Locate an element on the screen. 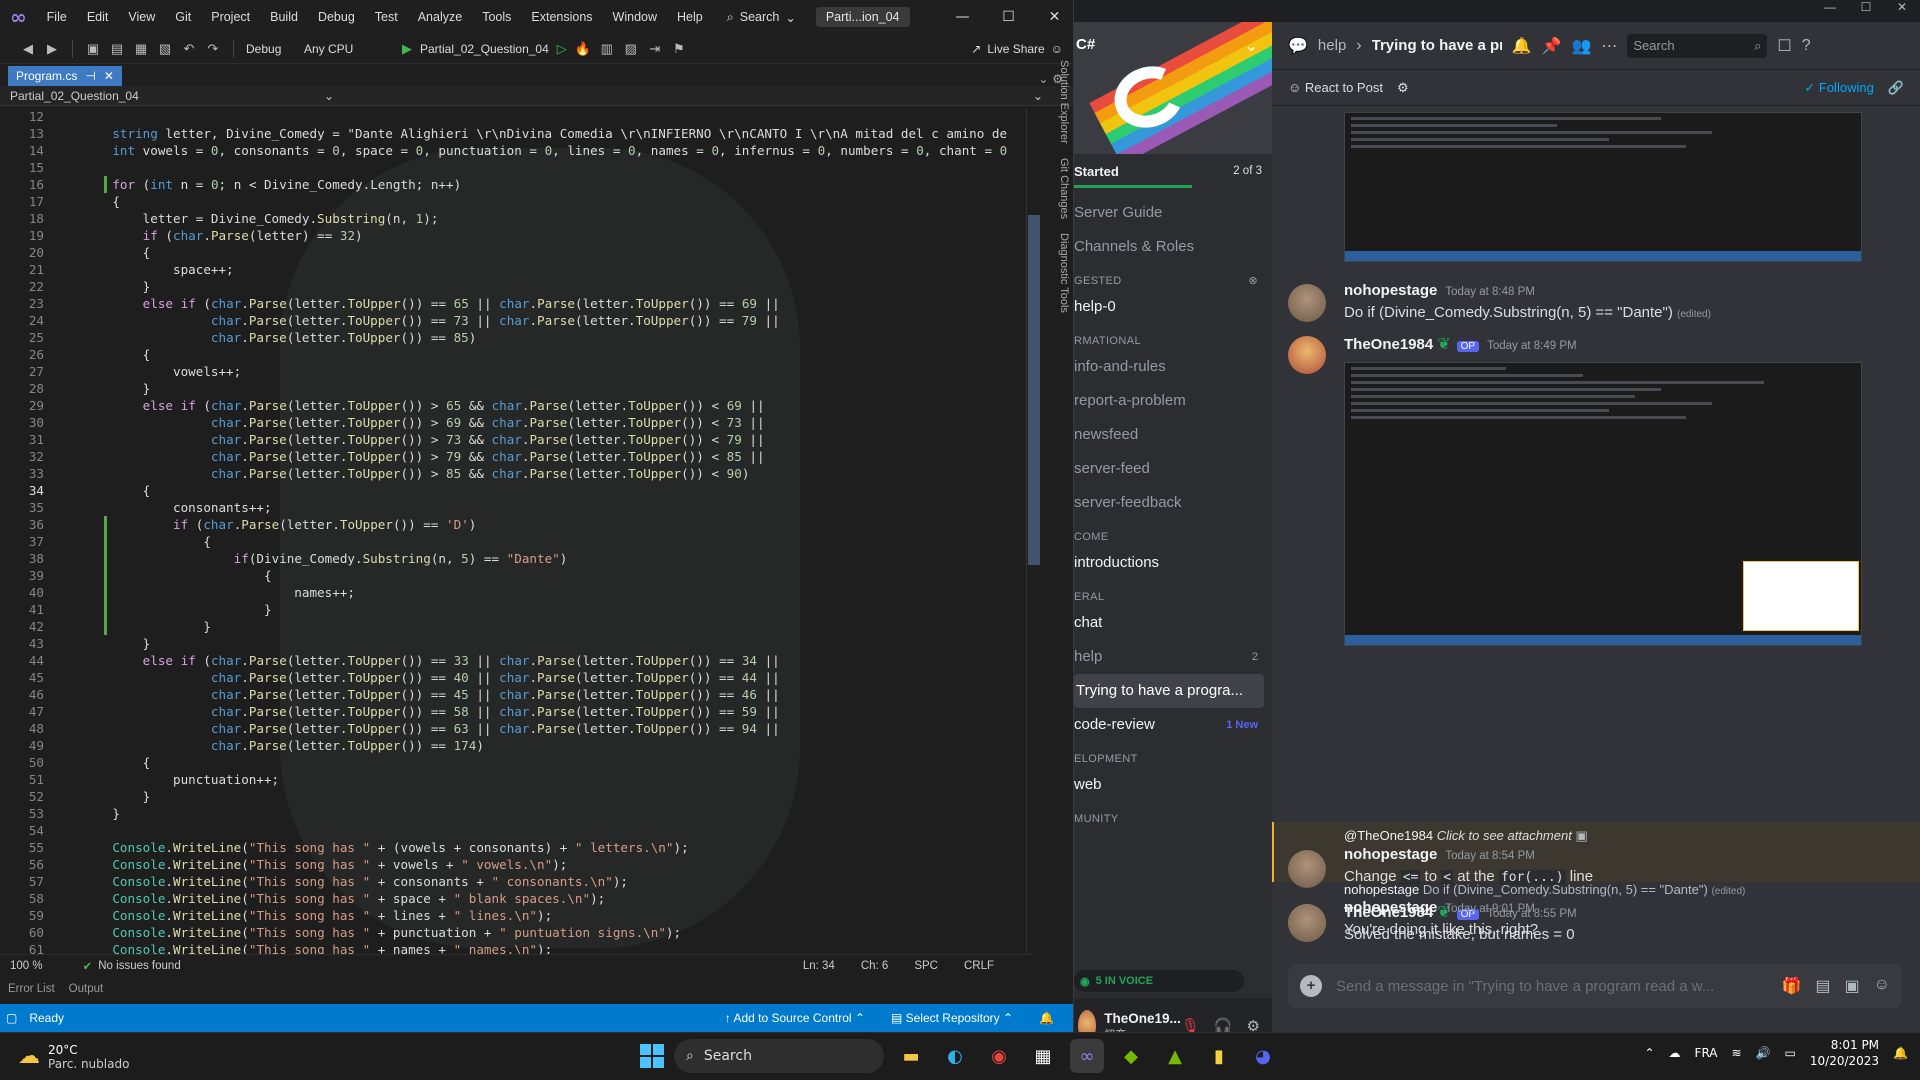 Image resolution: width=1920 pixels, height=1080 pixels. reply-preview: @TheOne1984 Click to see attachment ▣ is located at coordinates (1632, 836).